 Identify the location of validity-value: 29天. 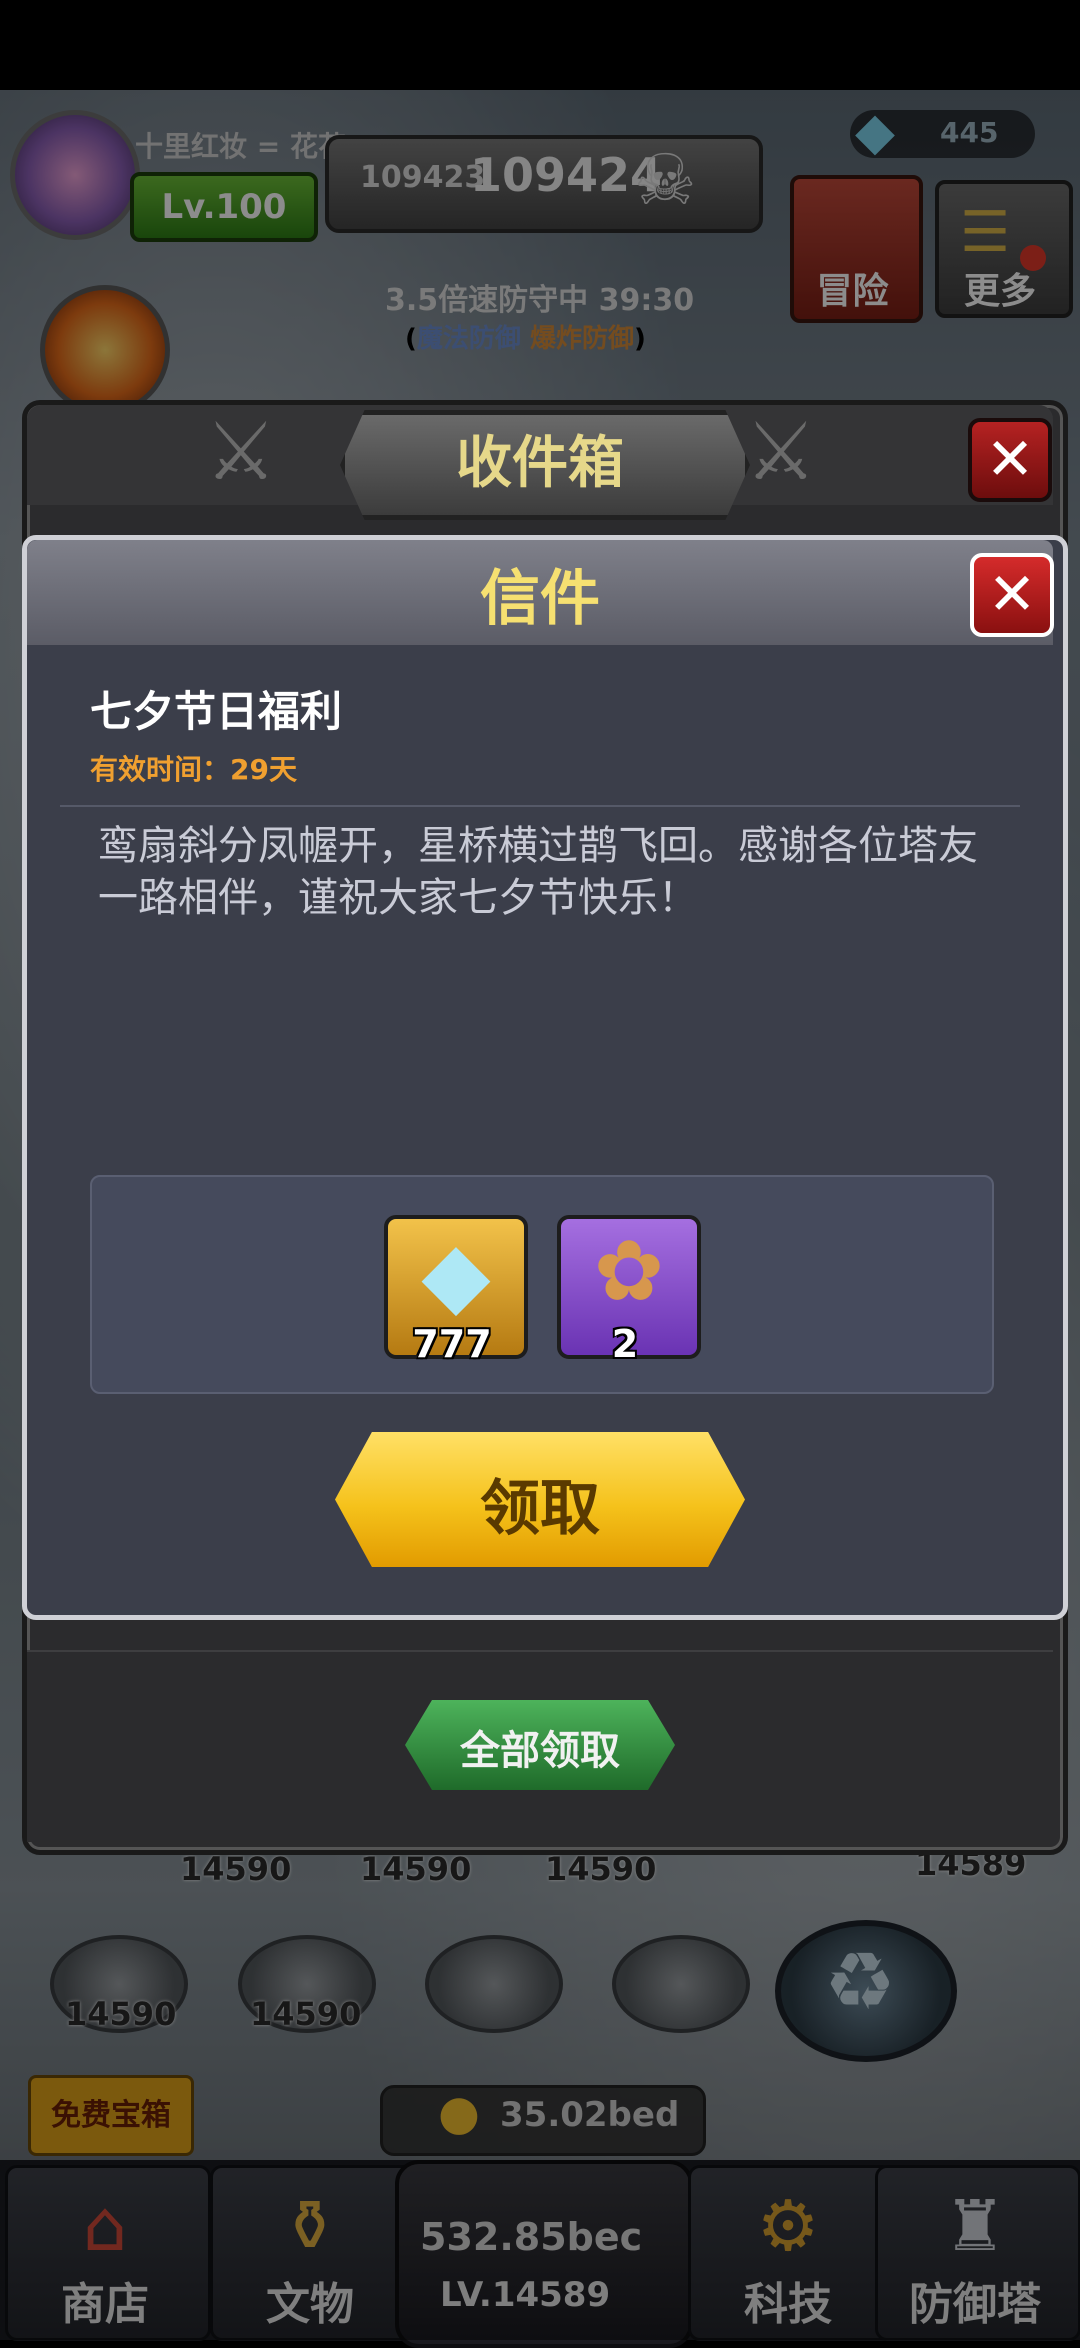
(263, 769).